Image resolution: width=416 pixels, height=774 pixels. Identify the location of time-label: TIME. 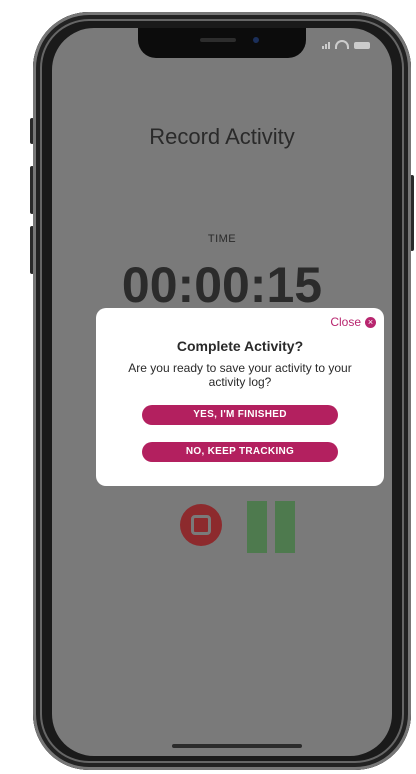
(222, 239).